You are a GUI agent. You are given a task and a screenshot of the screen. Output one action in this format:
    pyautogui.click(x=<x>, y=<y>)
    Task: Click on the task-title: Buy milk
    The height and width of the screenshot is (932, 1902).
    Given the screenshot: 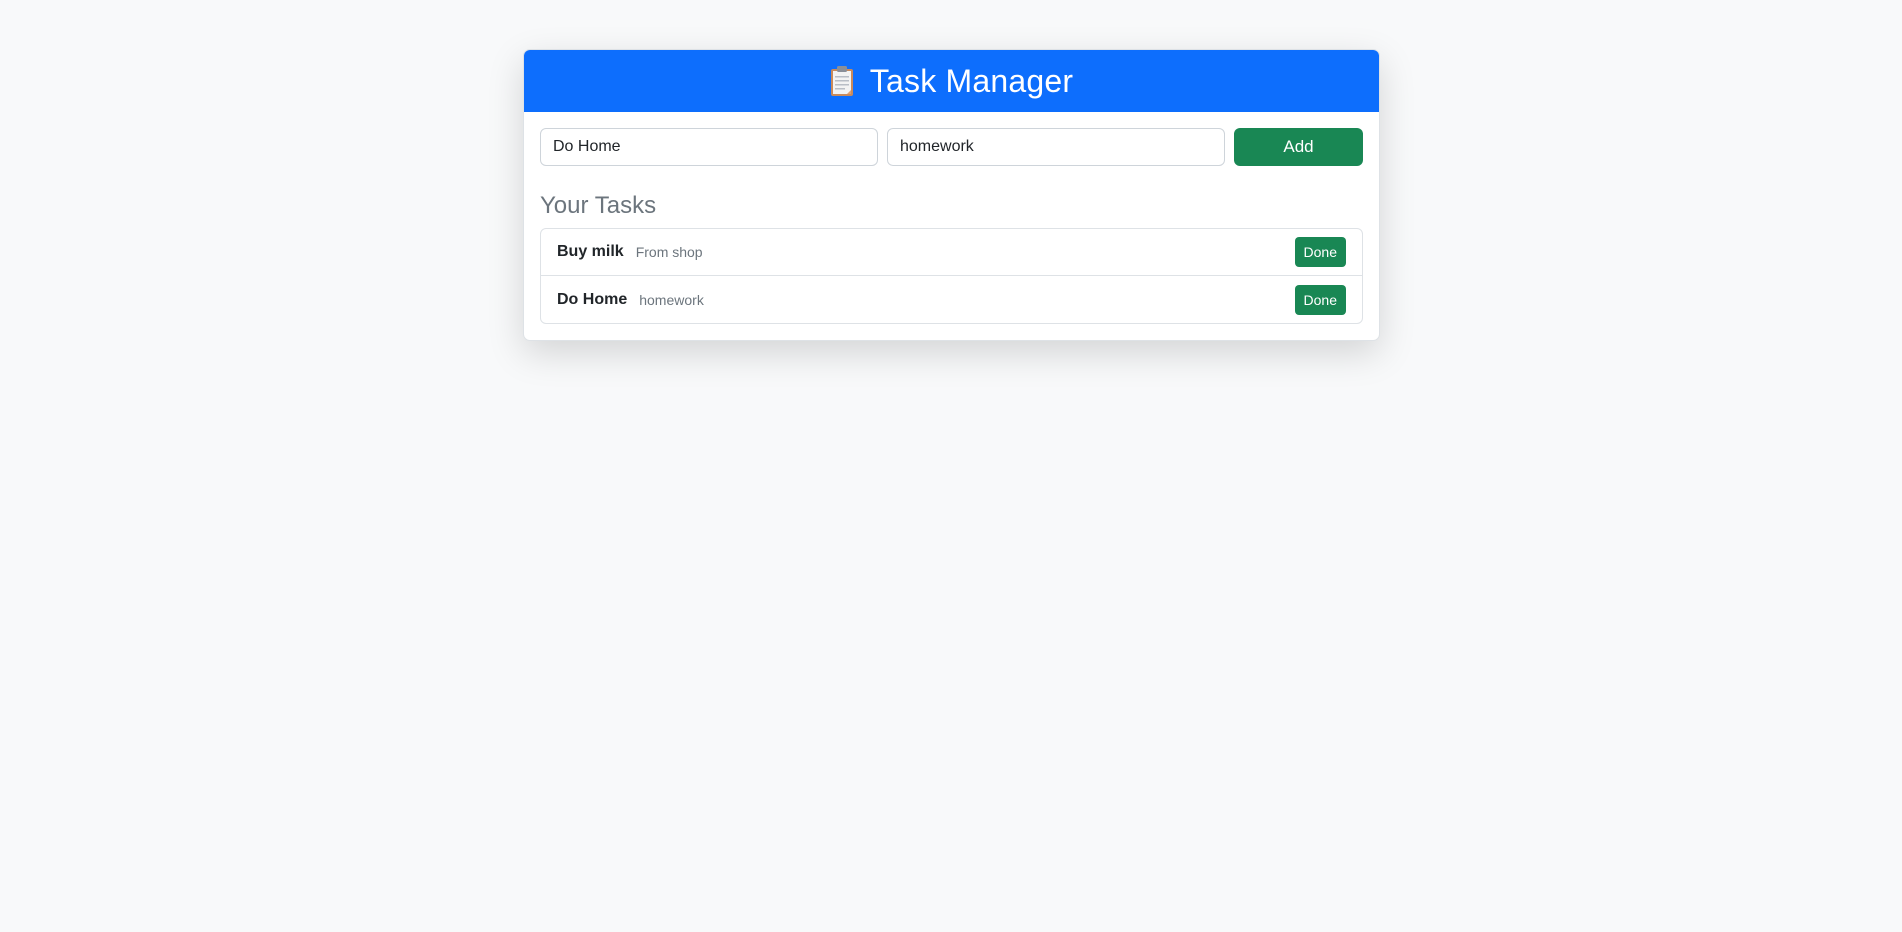 What is the action you would take?
    pyautogui.click(x=590, y=251)
    